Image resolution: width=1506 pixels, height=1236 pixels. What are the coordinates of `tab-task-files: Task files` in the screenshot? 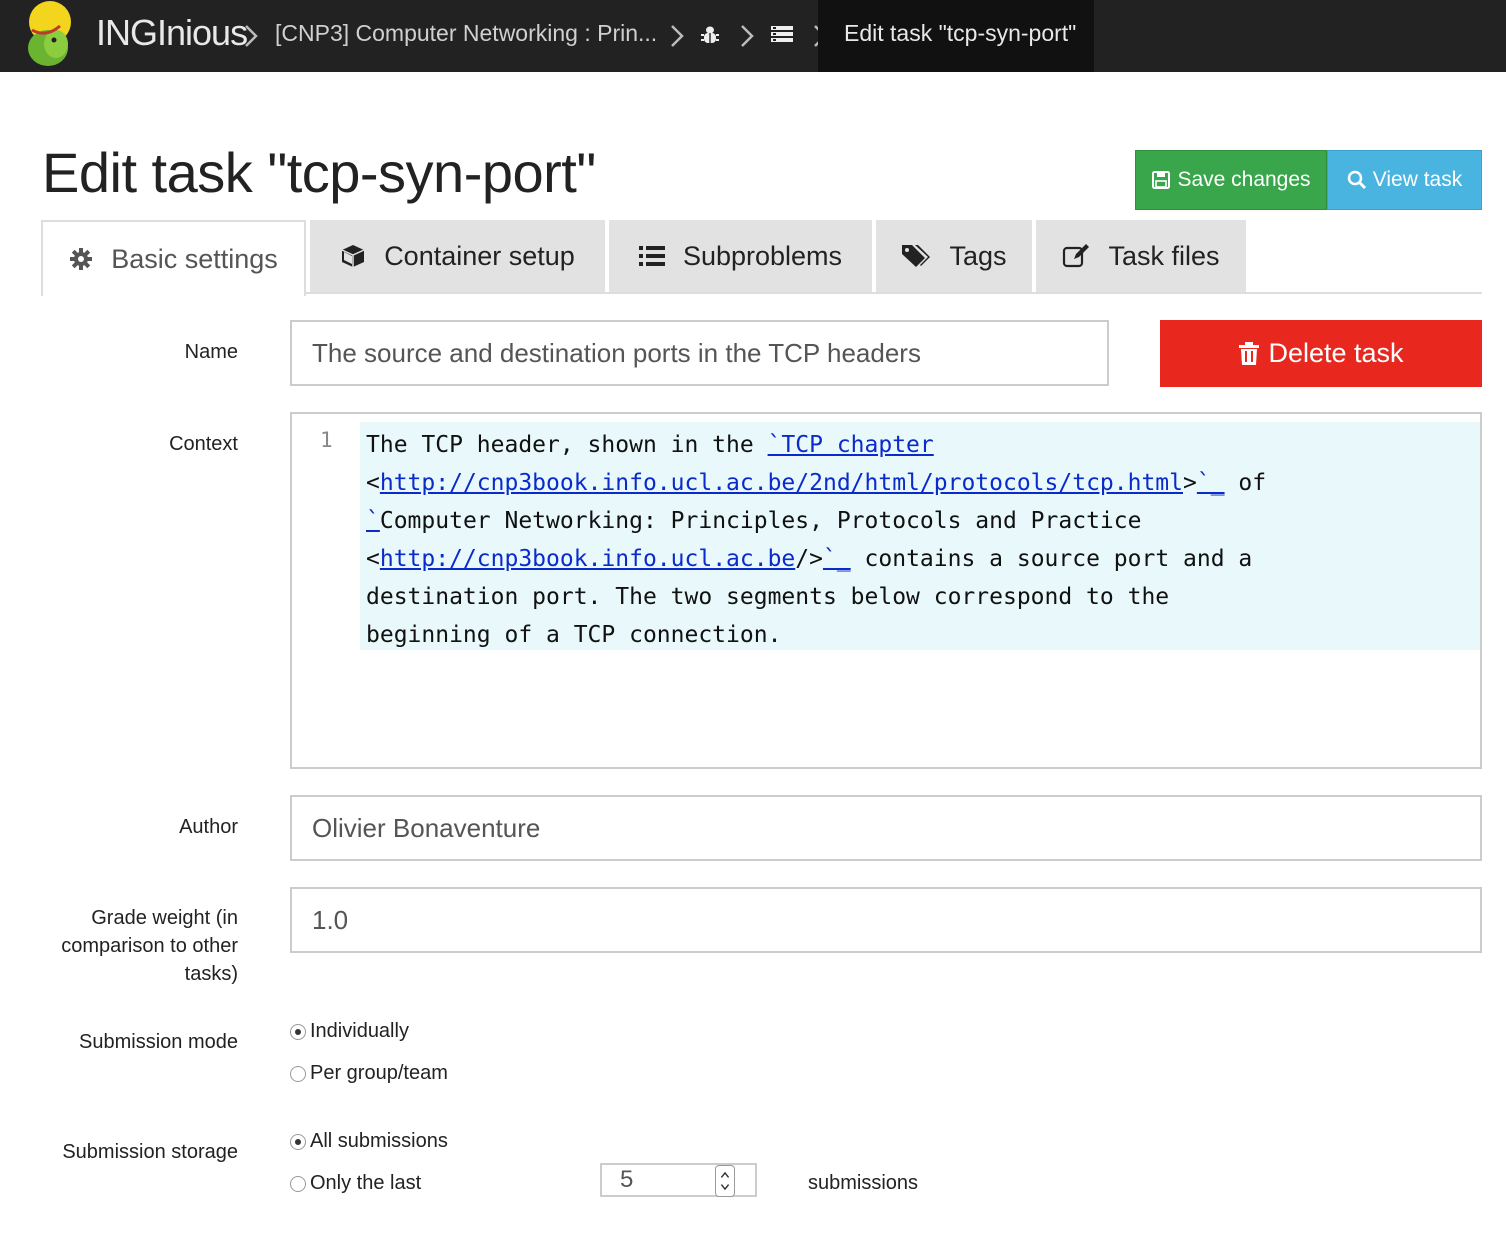 It's located at (1141, 256).